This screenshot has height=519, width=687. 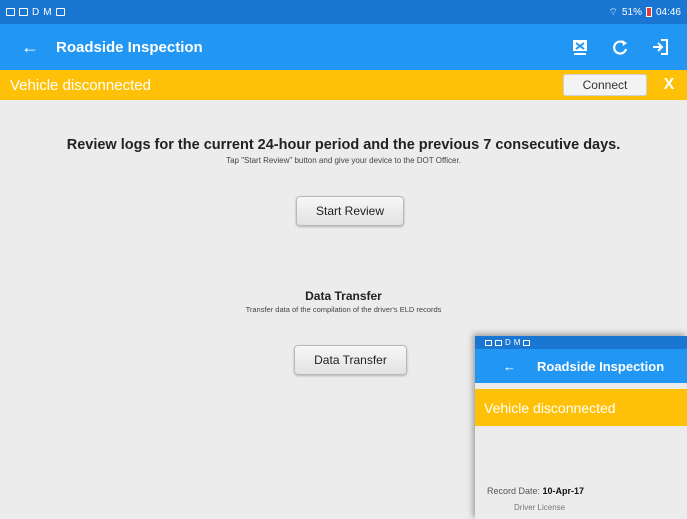 What do you see at coordinates (343, 296) in the screenshot?
I see `data-transfer-heading: Data Transfer` at bounding box center [343, 296].